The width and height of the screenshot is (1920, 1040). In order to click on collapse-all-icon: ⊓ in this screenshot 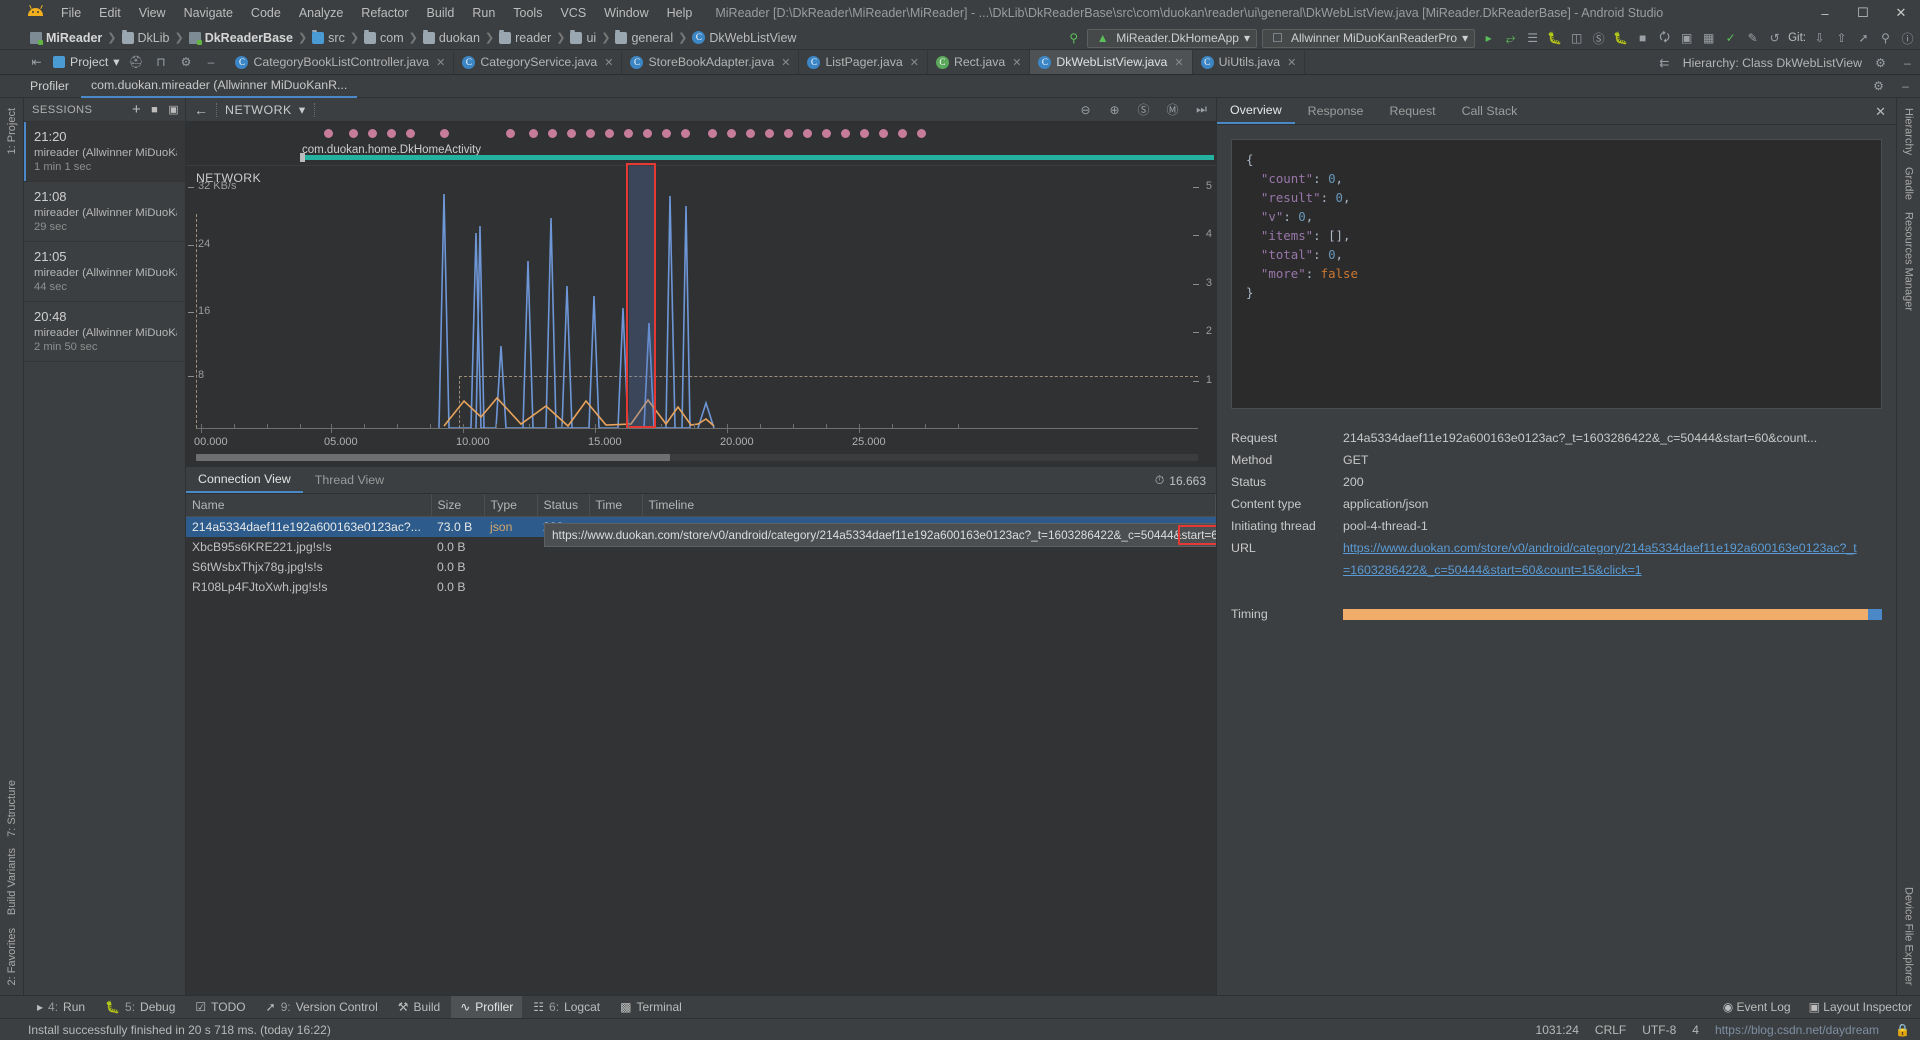, I will do `click(160, 62)`.